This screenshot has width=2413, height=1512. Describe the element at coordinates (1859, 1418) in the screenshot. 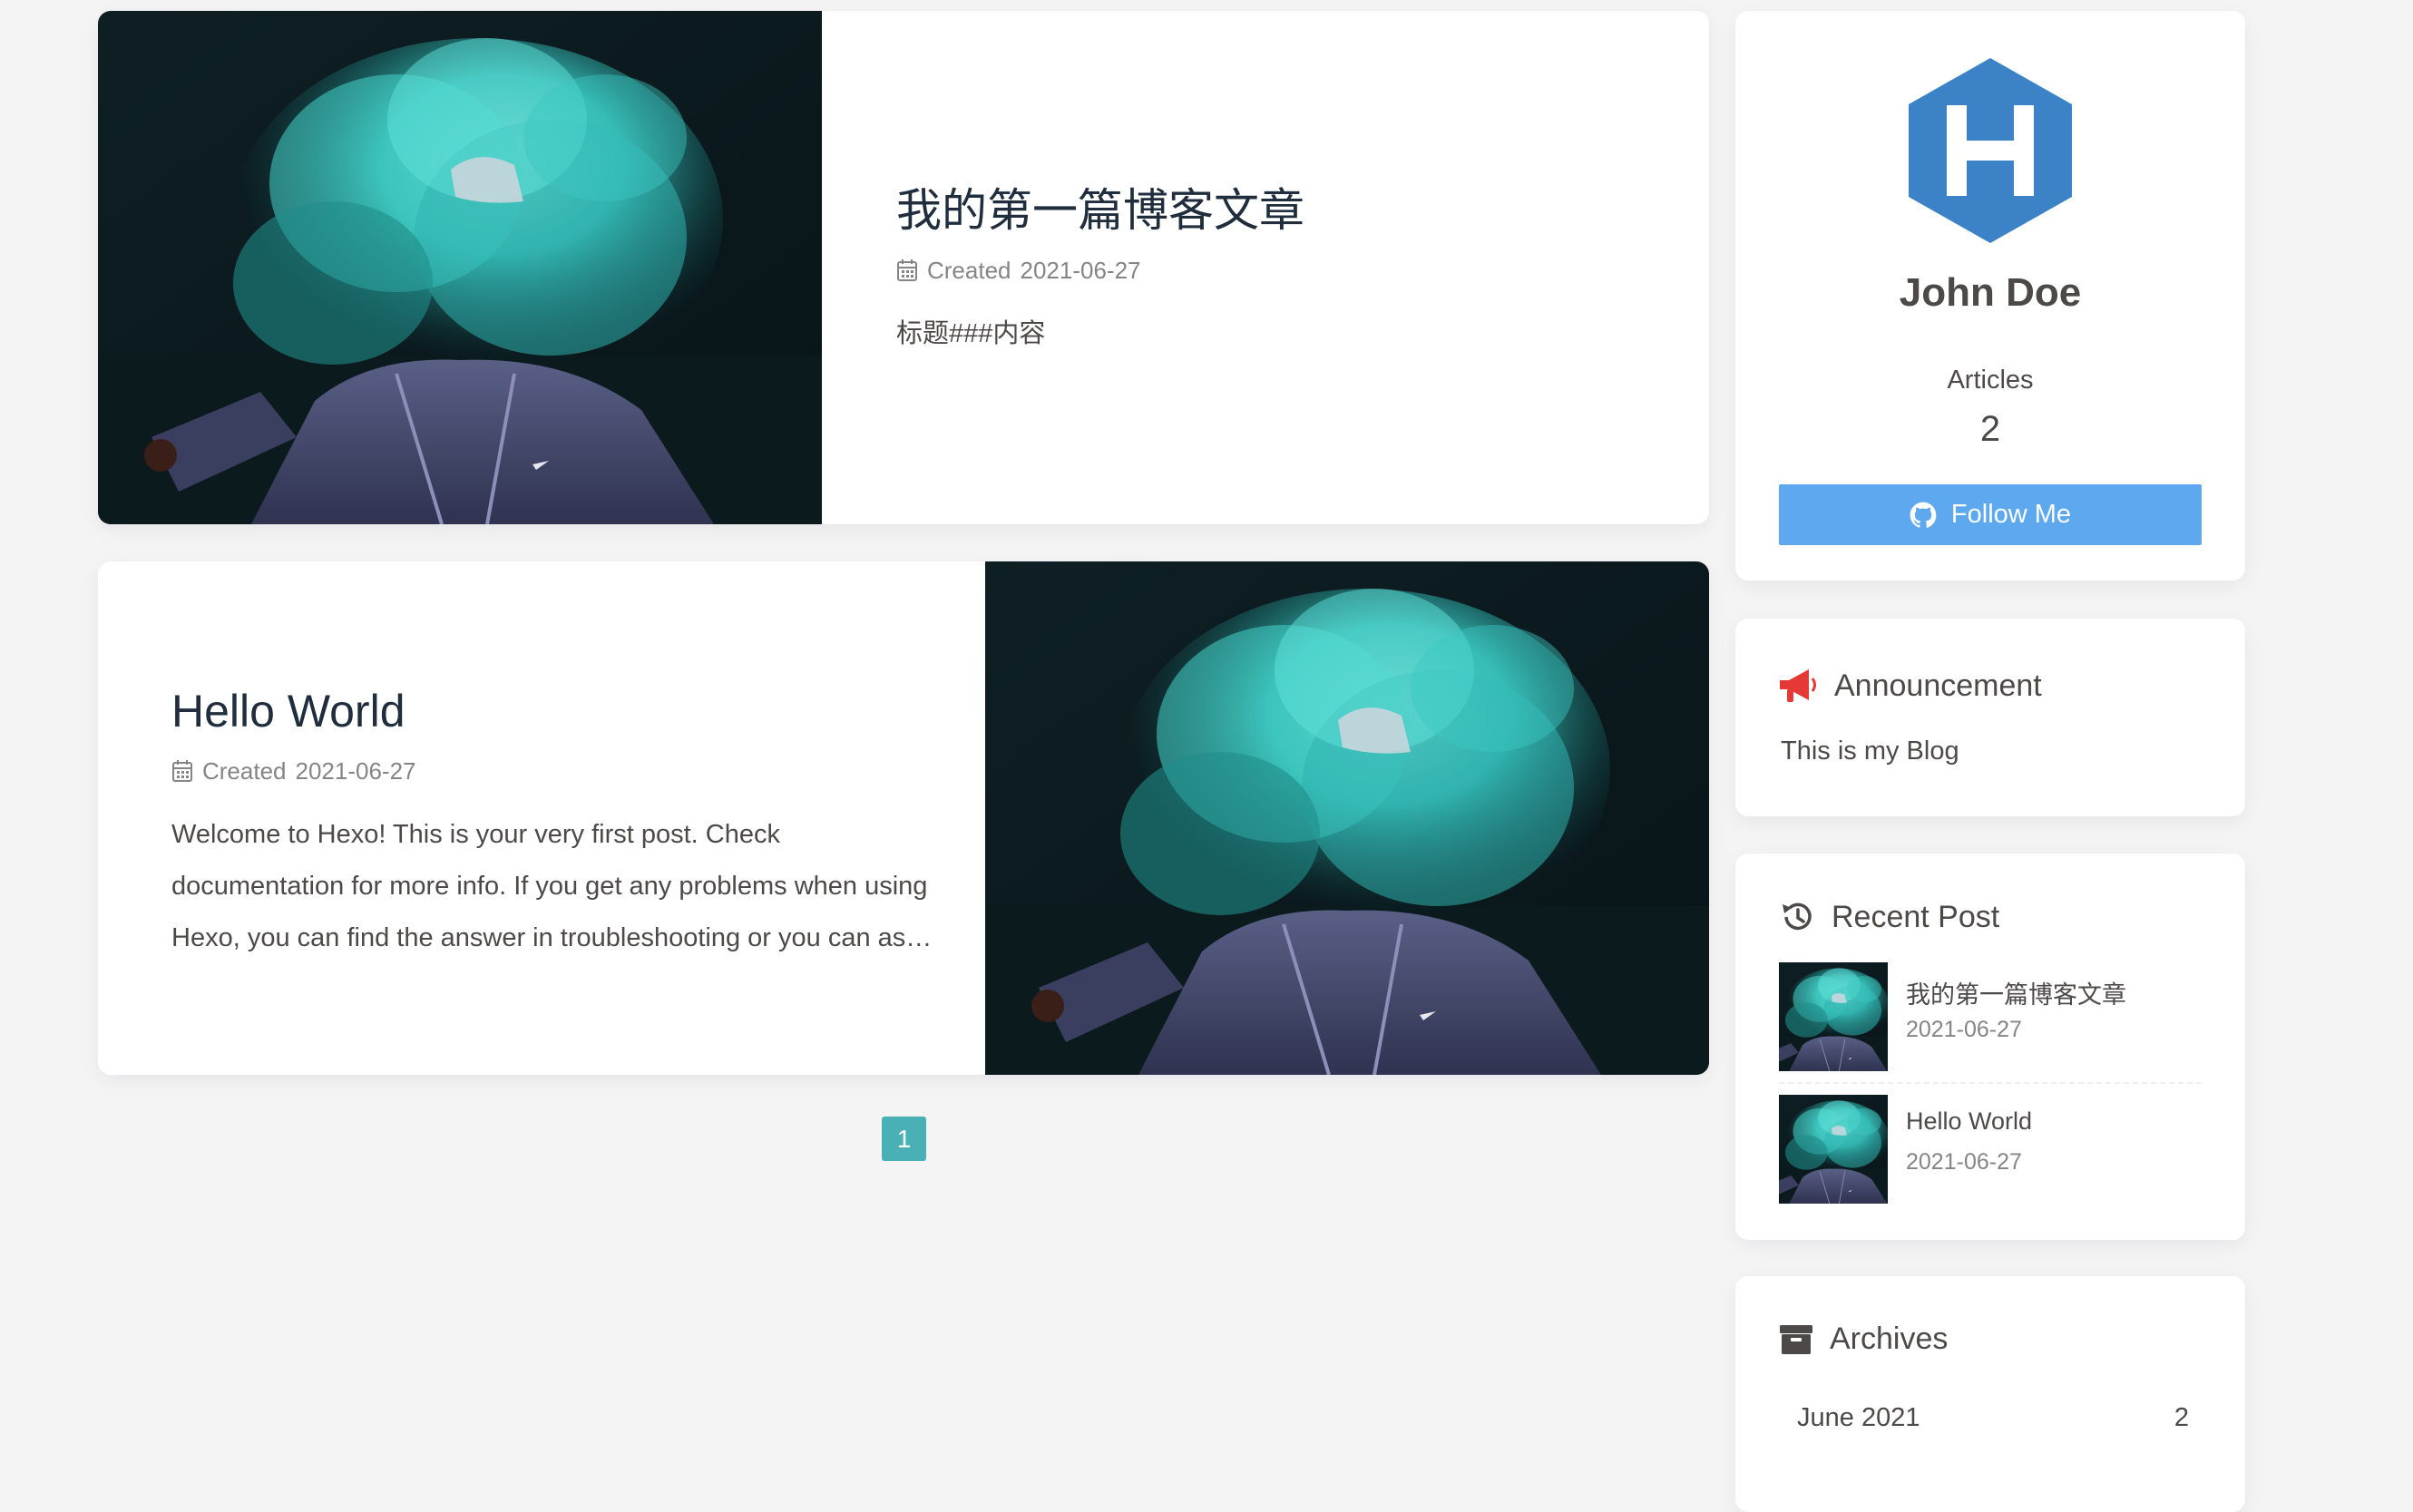

I see `archive-item-label: June 2021` at that location.